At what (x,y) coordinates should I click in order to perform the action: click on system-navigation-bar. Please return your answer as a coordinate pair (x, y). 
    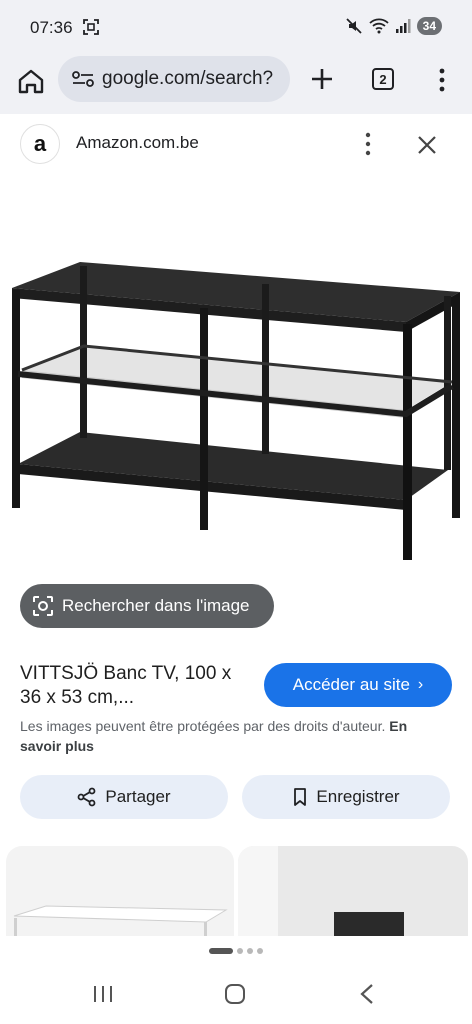
    Looking at the image, I should click on (236, 995).